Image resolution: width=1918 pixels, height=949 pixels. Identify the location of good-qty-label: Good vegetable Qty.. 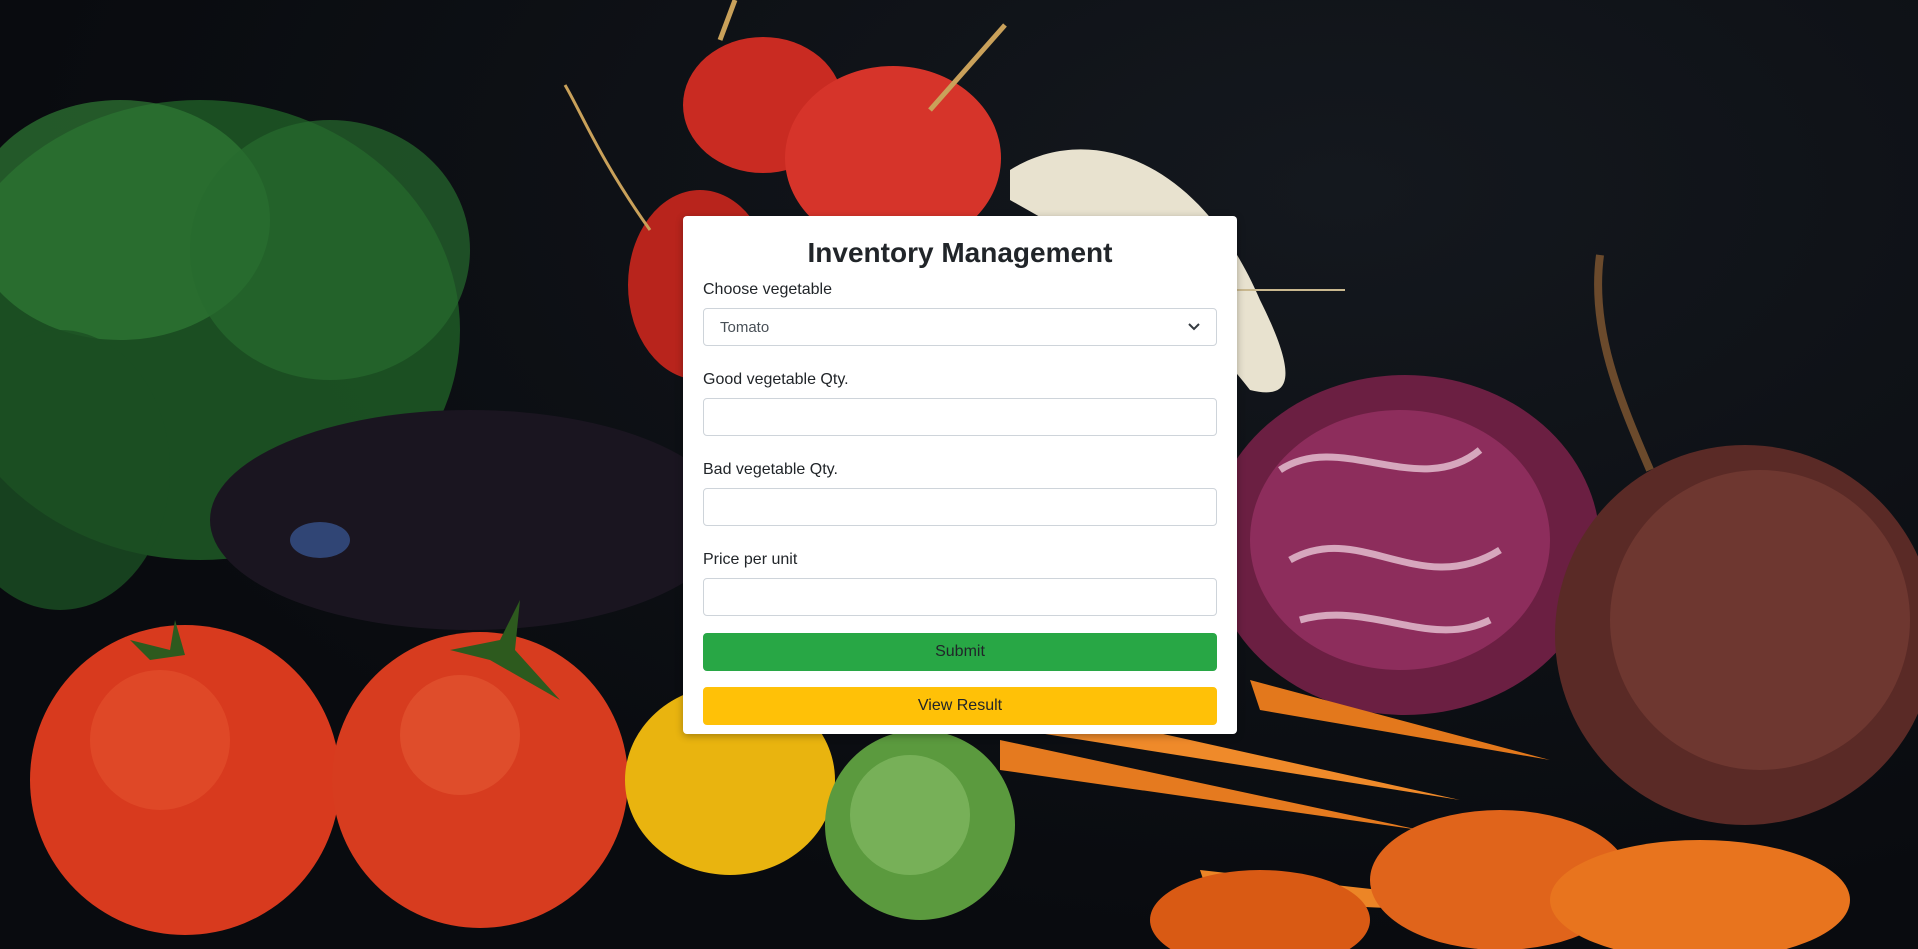
(776, 379).